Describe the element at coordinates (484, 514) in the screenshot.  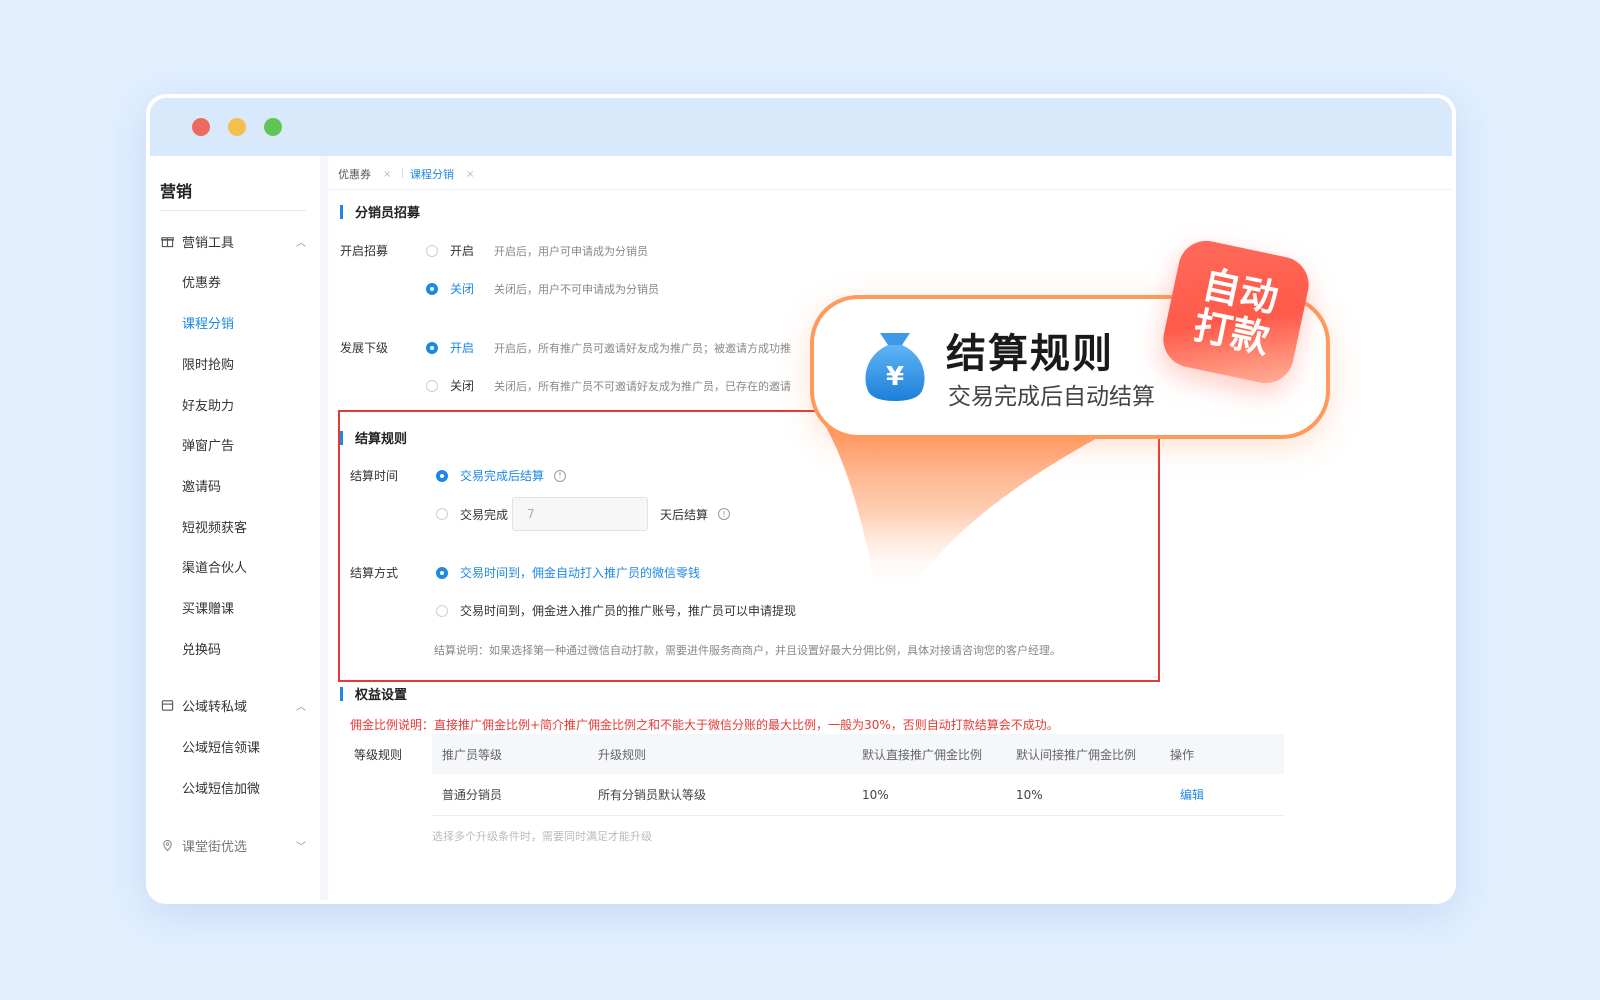
I see `radio-label: 交易完成` at that location.